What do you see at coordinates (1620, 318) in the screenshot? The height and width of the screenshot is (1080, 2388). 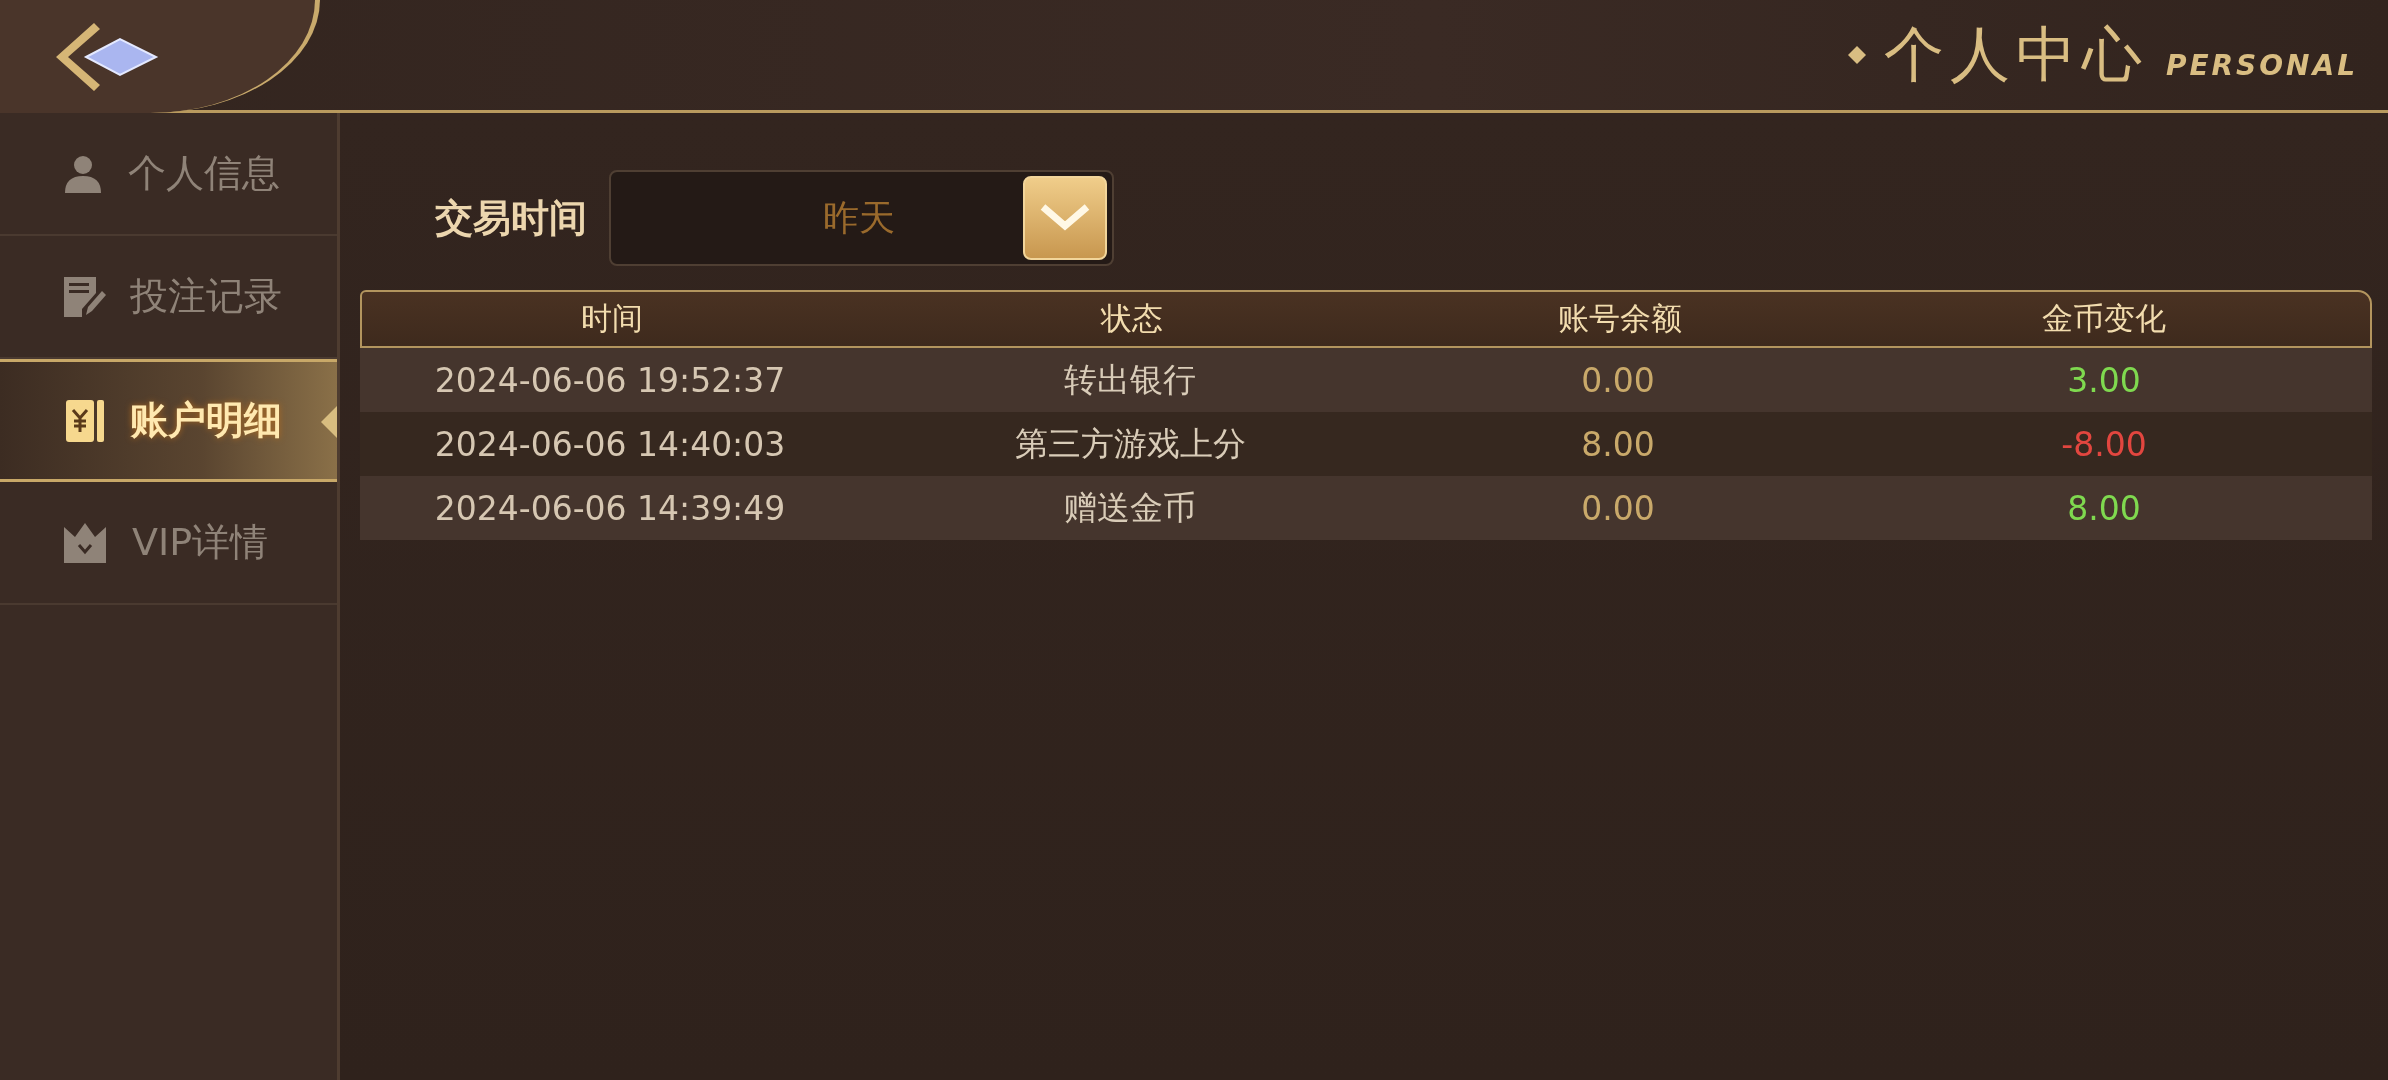 I see `column-header: 账号余额` at bounding box center [1620, 318].